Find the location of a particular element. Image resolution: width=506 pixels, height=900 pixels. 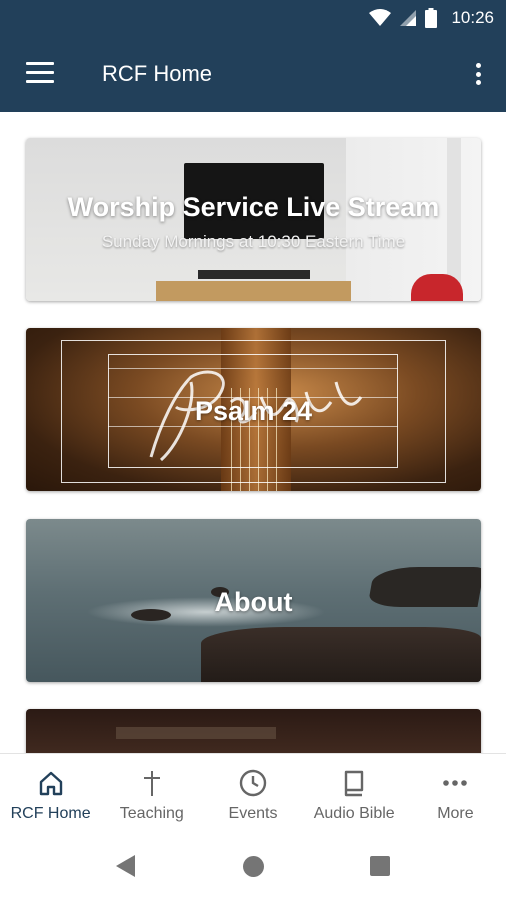

card-partial is located at coordinates (253, 731).